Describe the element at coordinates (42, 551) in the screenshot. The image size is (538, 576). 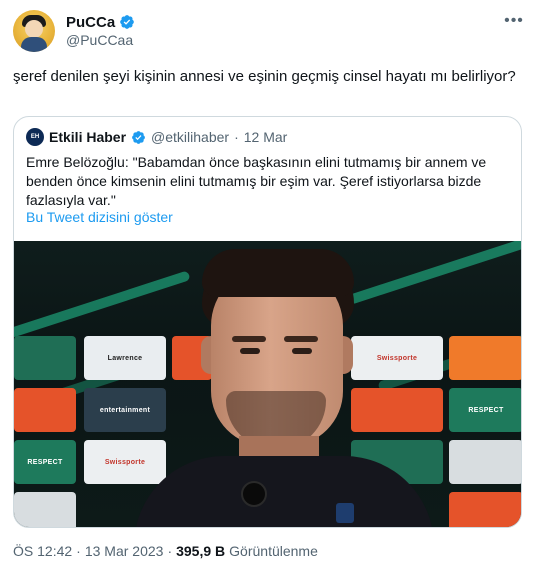
I see `tweet-time: ÖS 12:42` at that location.